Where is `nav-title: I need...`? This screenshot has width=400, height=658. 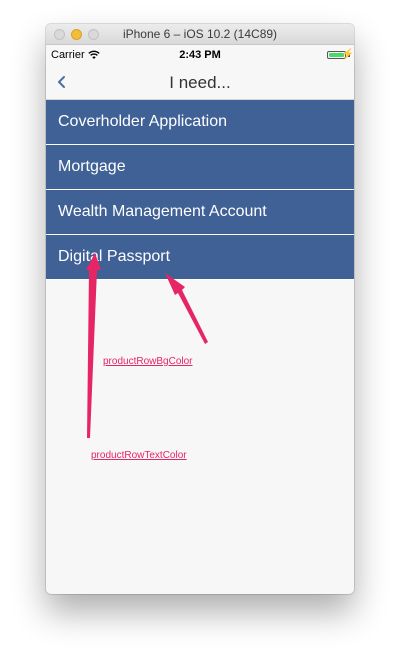 nav-title: I need... is located at coordinates (200, 82).